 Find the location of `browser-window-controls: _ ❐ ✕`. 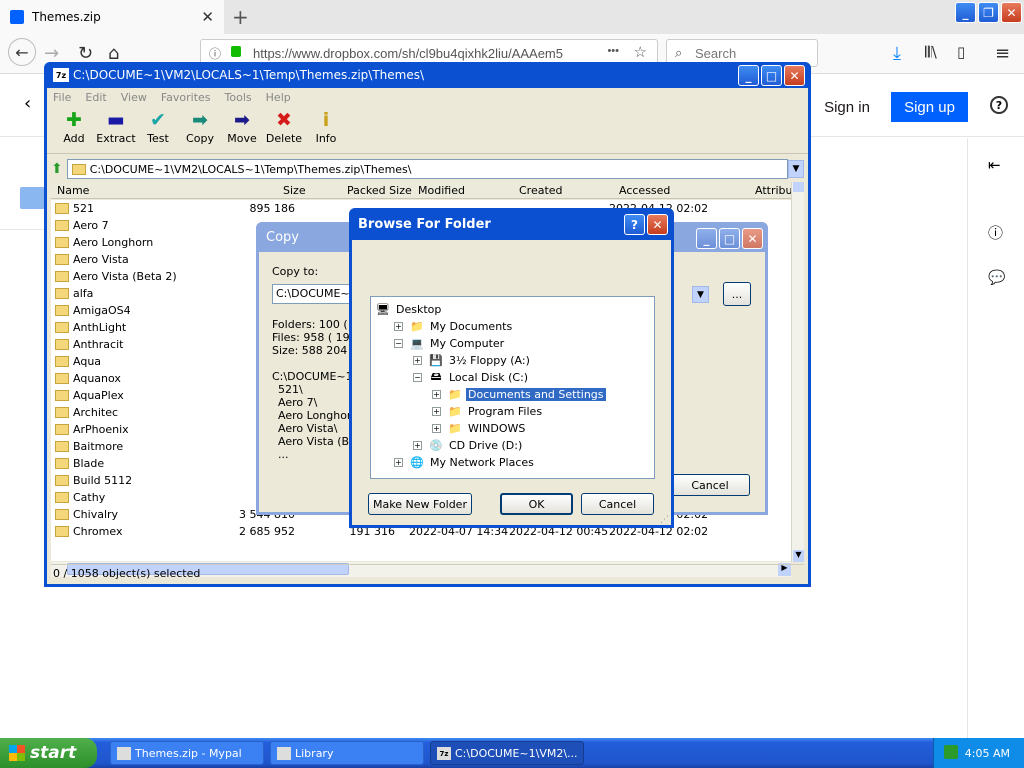

browser-window-controls: _ ❐ ✕ is located at coordinates (989, 12).